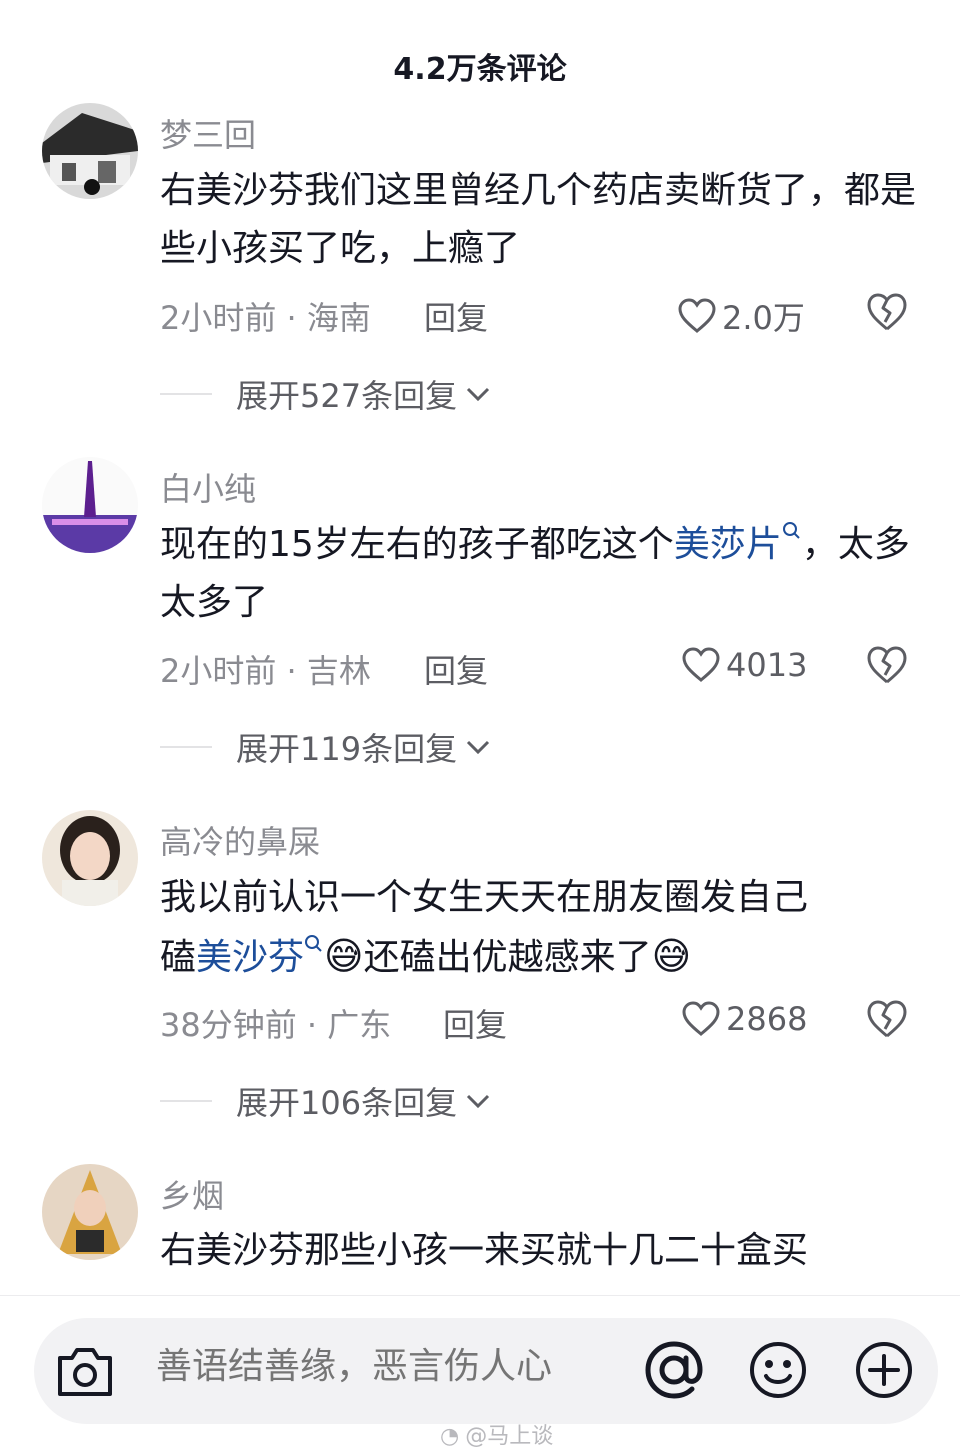 This screenshot has width=960, height=1453. Describe the element at coordinates (450, 1436) in the screenshot. I see `weibo-logo-icon: ◔` at that location.